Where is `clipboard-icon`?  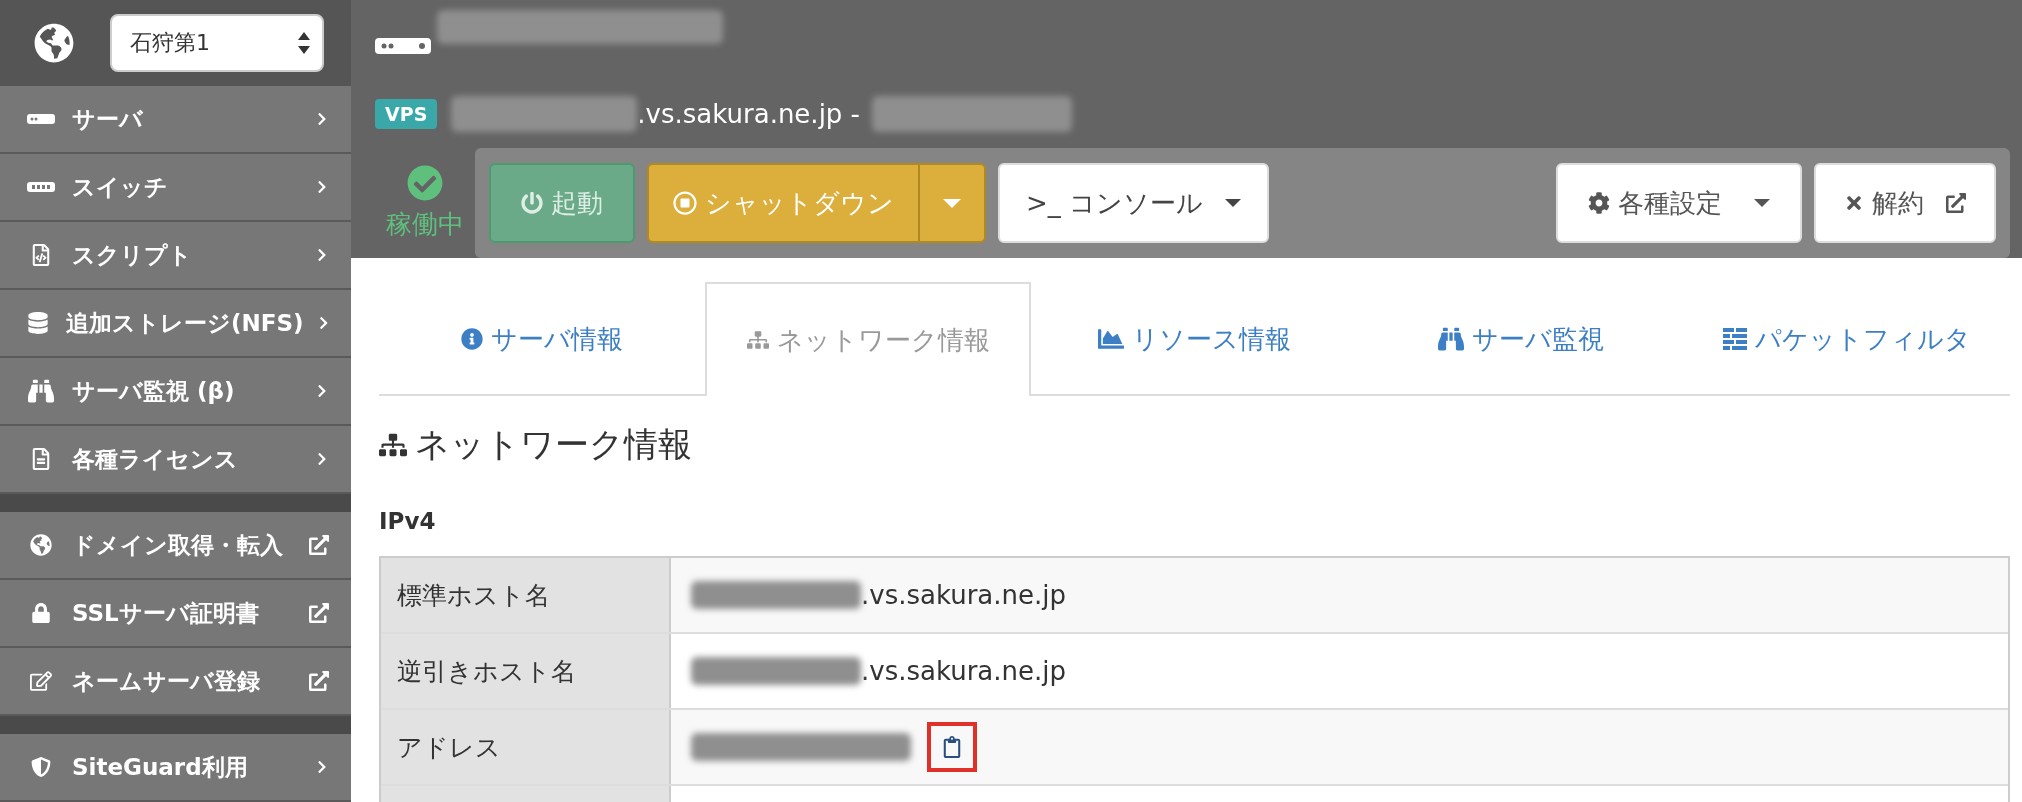 clipboard-icon is located at coordinates (952, 747).